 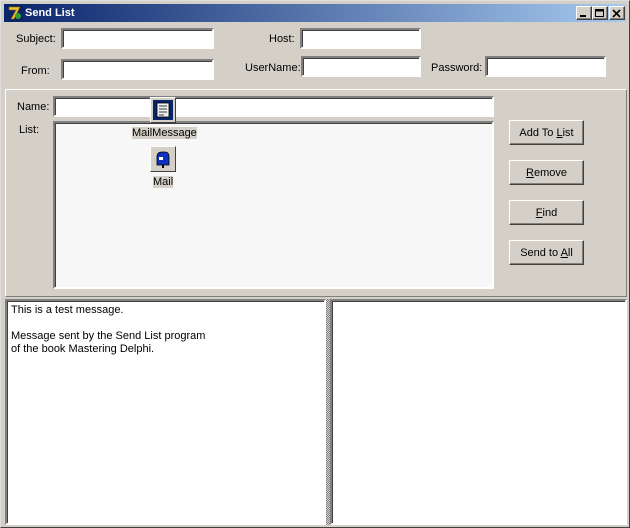 I want to click on subject-field, so click(x=137, y=38).